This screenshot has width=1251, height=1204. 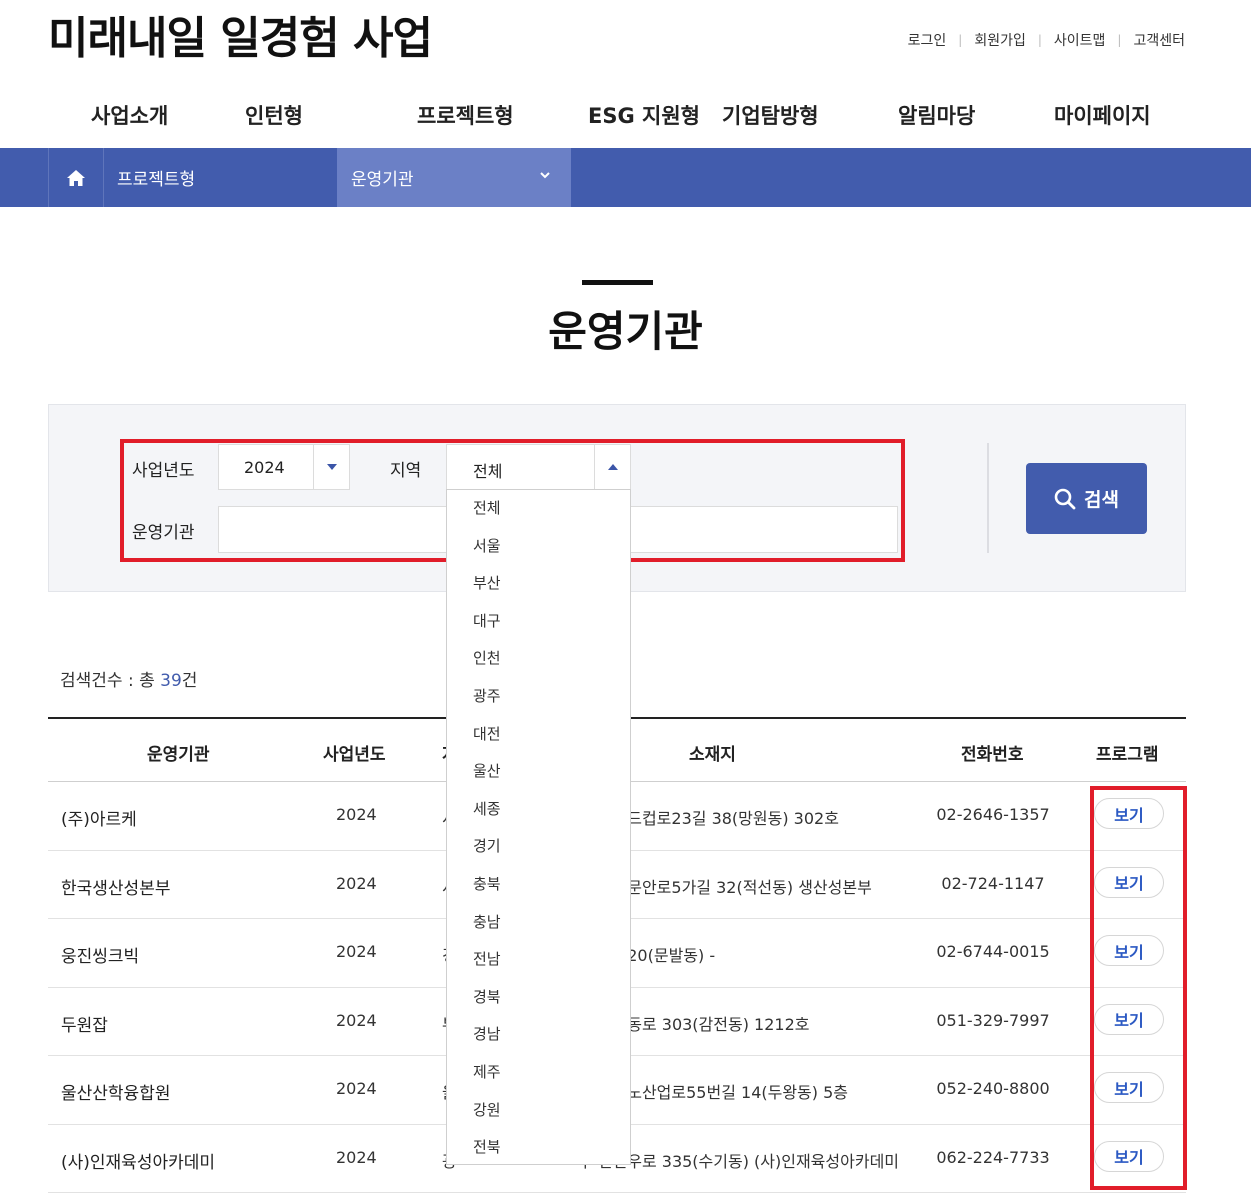 I want to click on cell-address: 로구 새문안로5가길 32(적선동) 생산성본부, so click(x=725, y=887).